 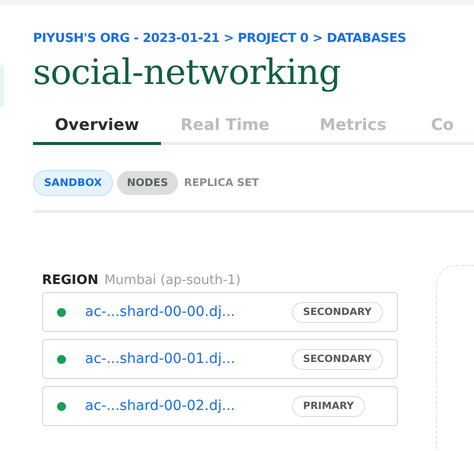 What do you see at coordinates (73, 183) in the screenshot?
I see `tag: SANDBOX` at bounding box center [73, 183].